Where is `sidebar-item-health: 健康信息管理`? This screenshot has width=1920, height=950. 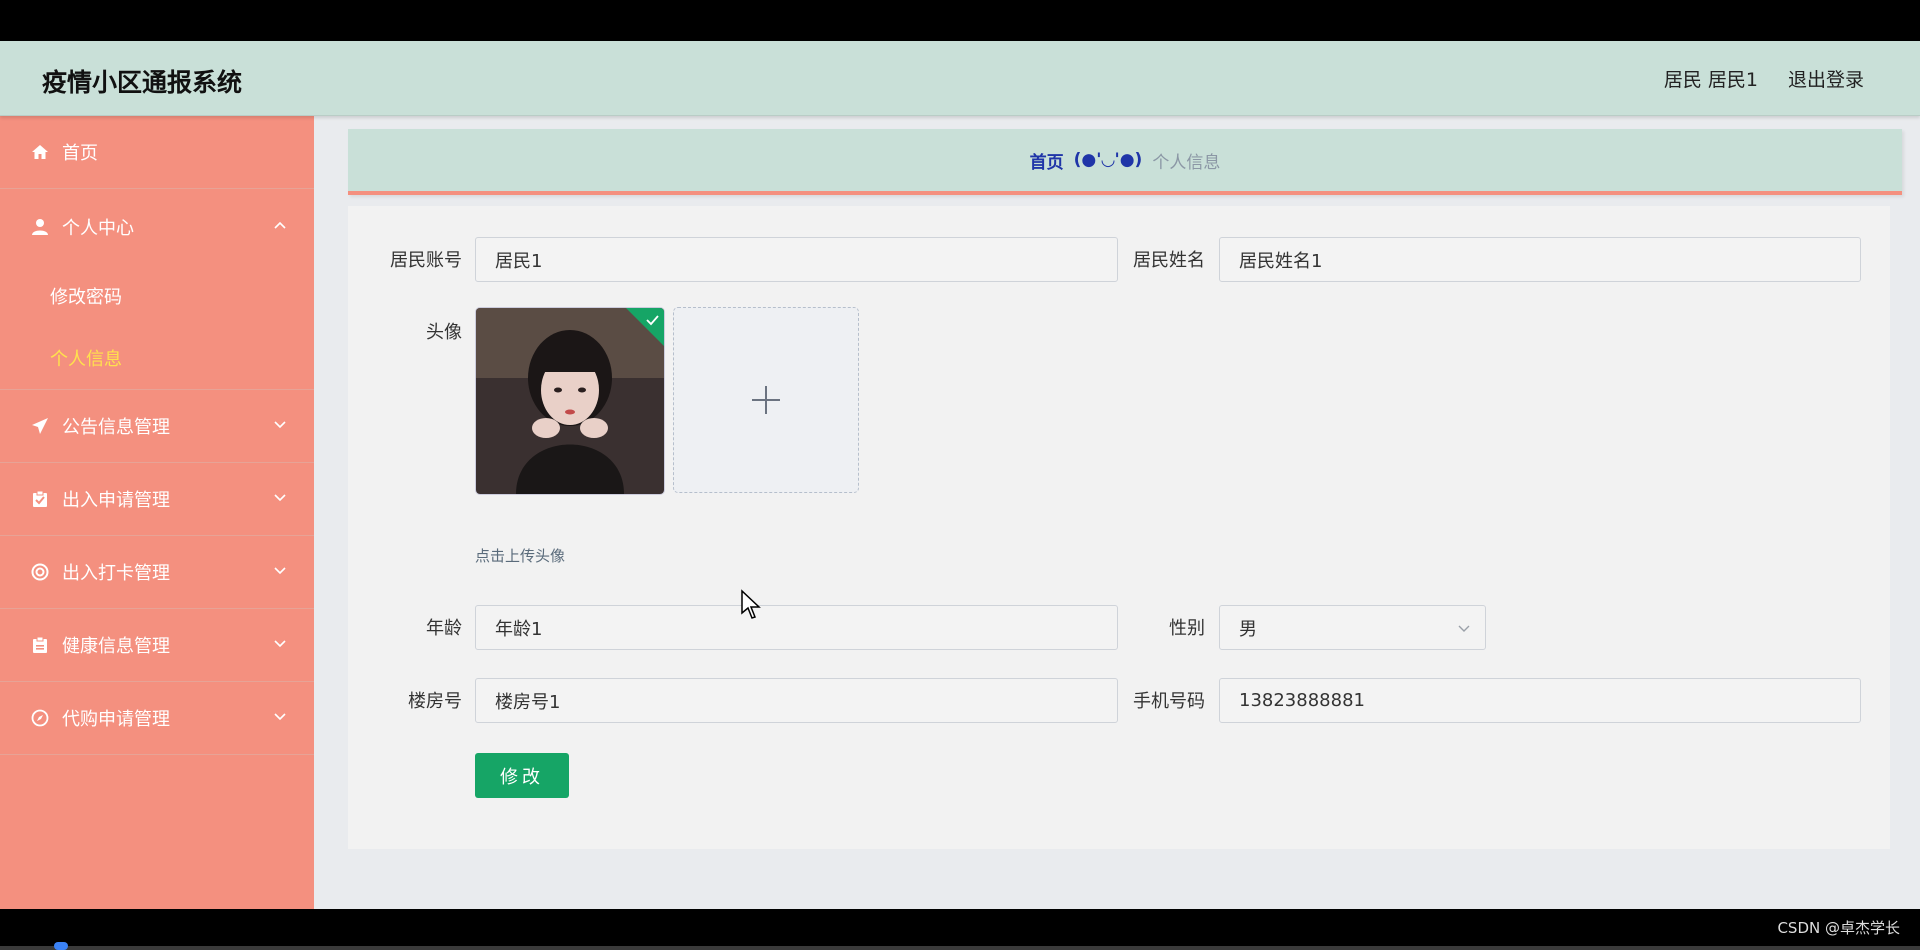
sidebar-item-health: 健康信息管理 is located at coordinates (157, 645).